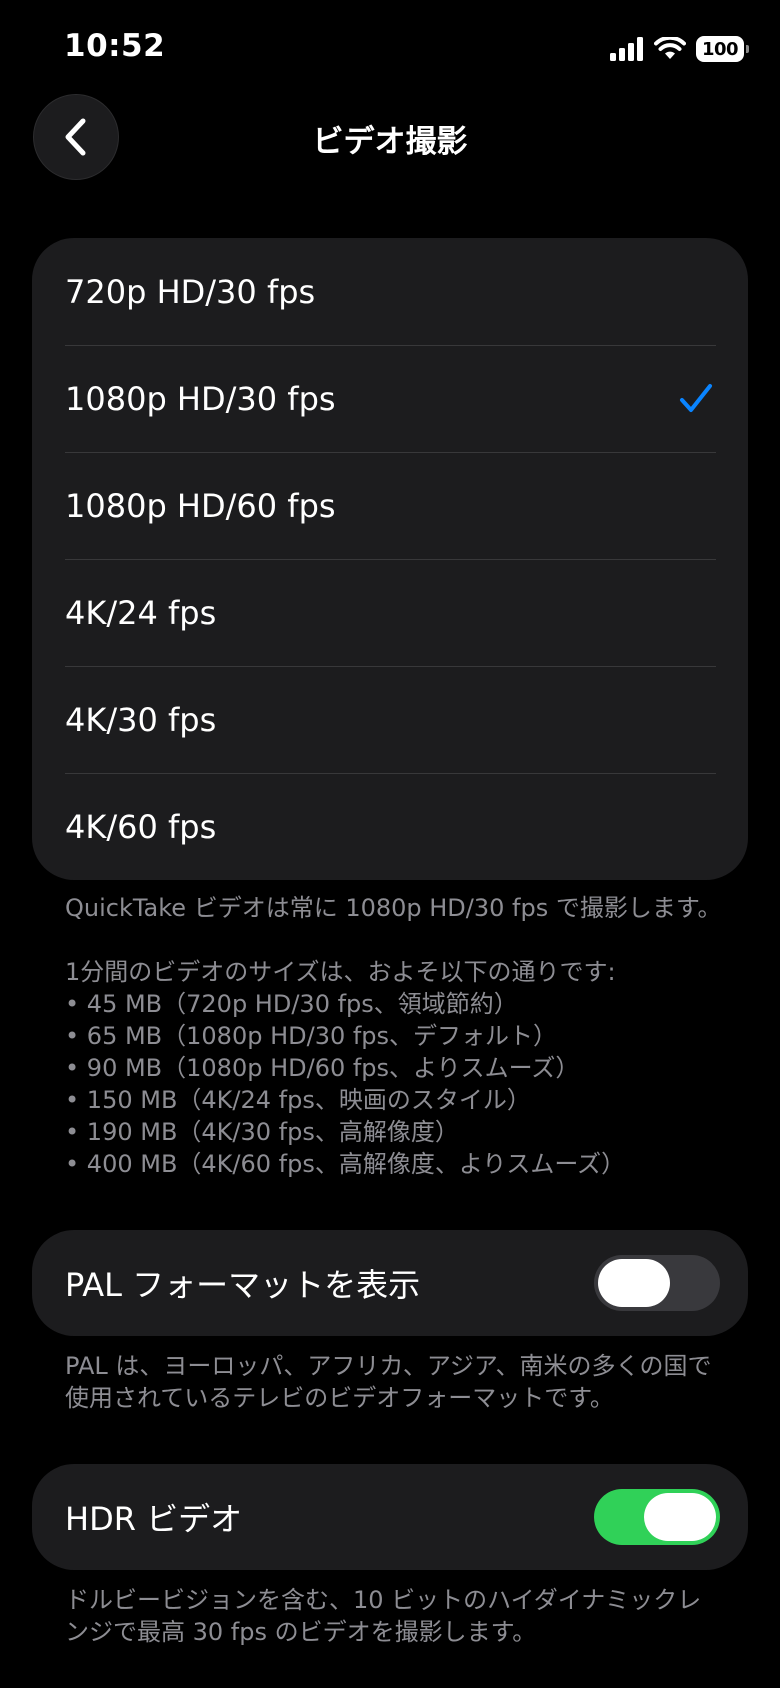 This screenshot has width=780, height=1688. What do you see at coordinates (395, 1036) in the screenshot?
I see `size-info-item: 65 MB（1080p HD/30 fps、デフォルト）` at bounding box center [395, 1036].